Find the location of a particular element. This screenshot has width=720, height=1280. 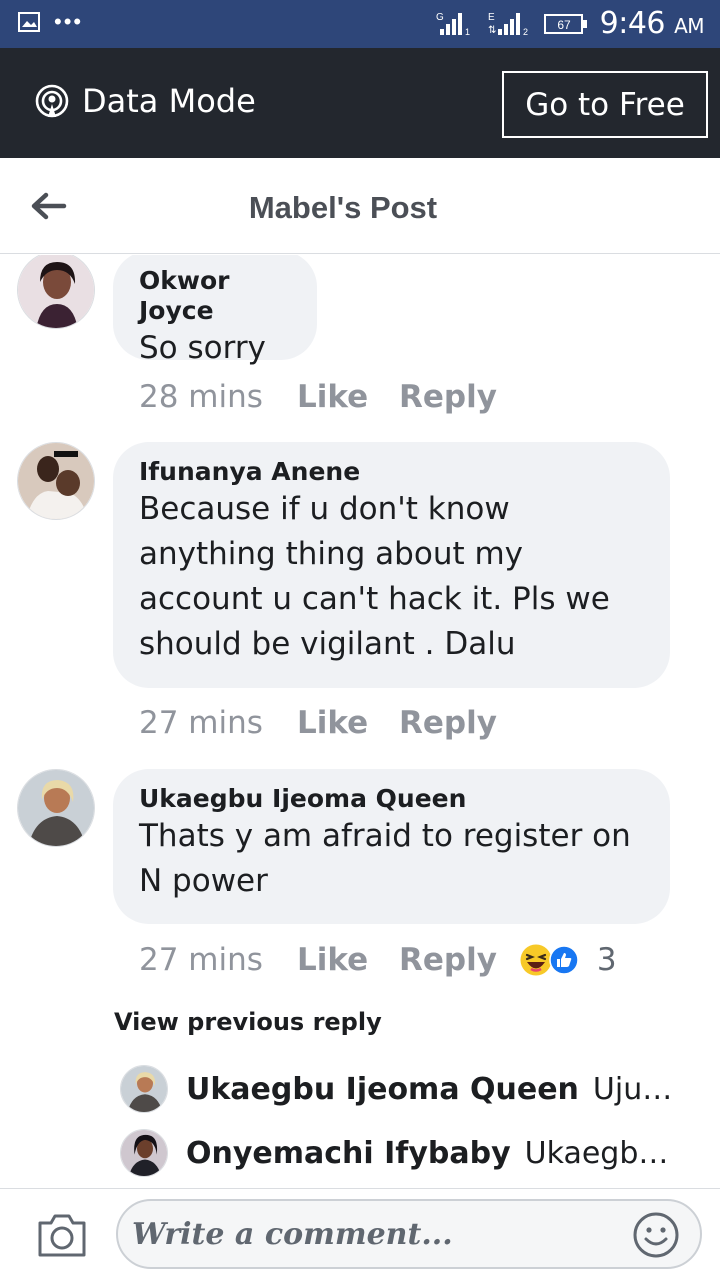

status-bar: ••• G 1 E ⇅ 2 67 9:46 AM is located at coordinates (360, 24).